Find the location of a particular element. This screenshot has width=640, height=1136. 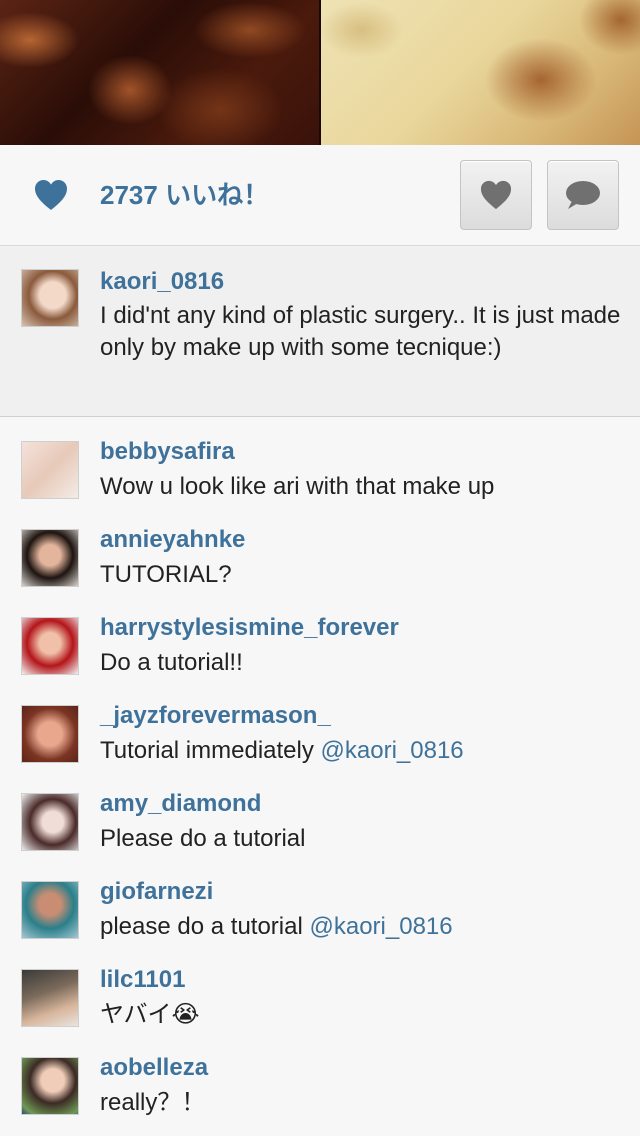

post-photo is located at coordinates (320, 72).